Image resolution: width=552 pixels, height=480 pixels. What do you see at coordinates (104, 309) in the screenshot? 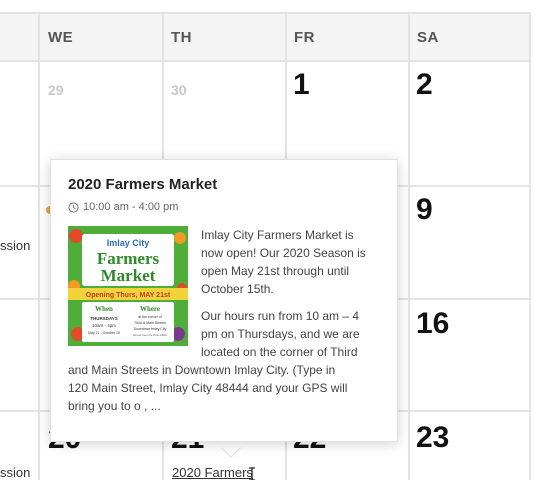
I see `poster-when-label: When` at bounding box center [104, 309].